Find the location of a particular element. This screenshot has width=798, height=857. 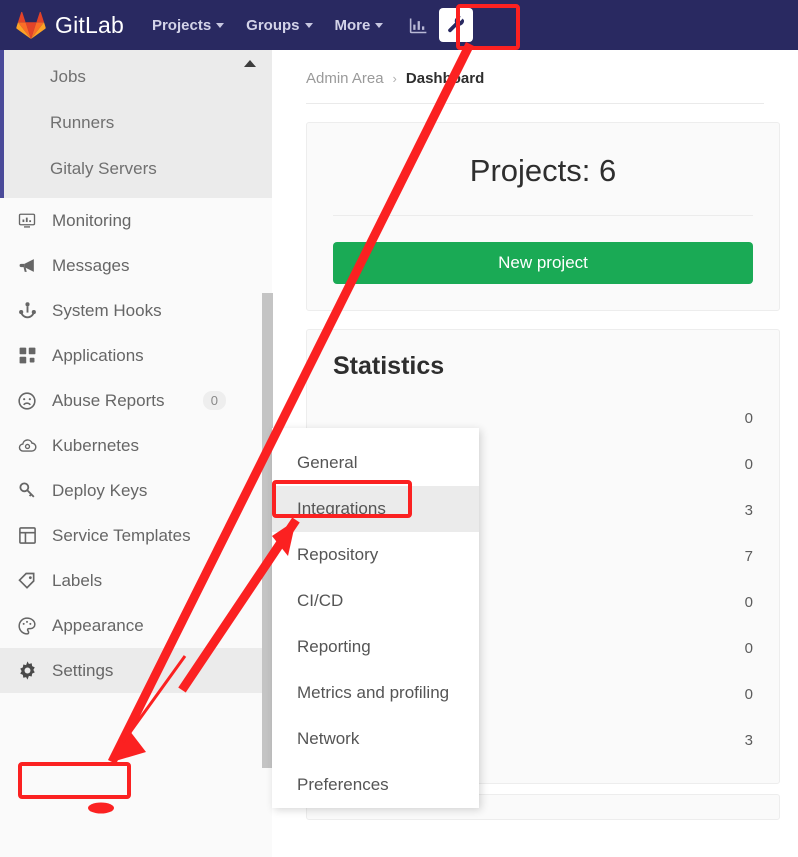

flyout-item-label: Reporting is located at coordinates (334, 646).